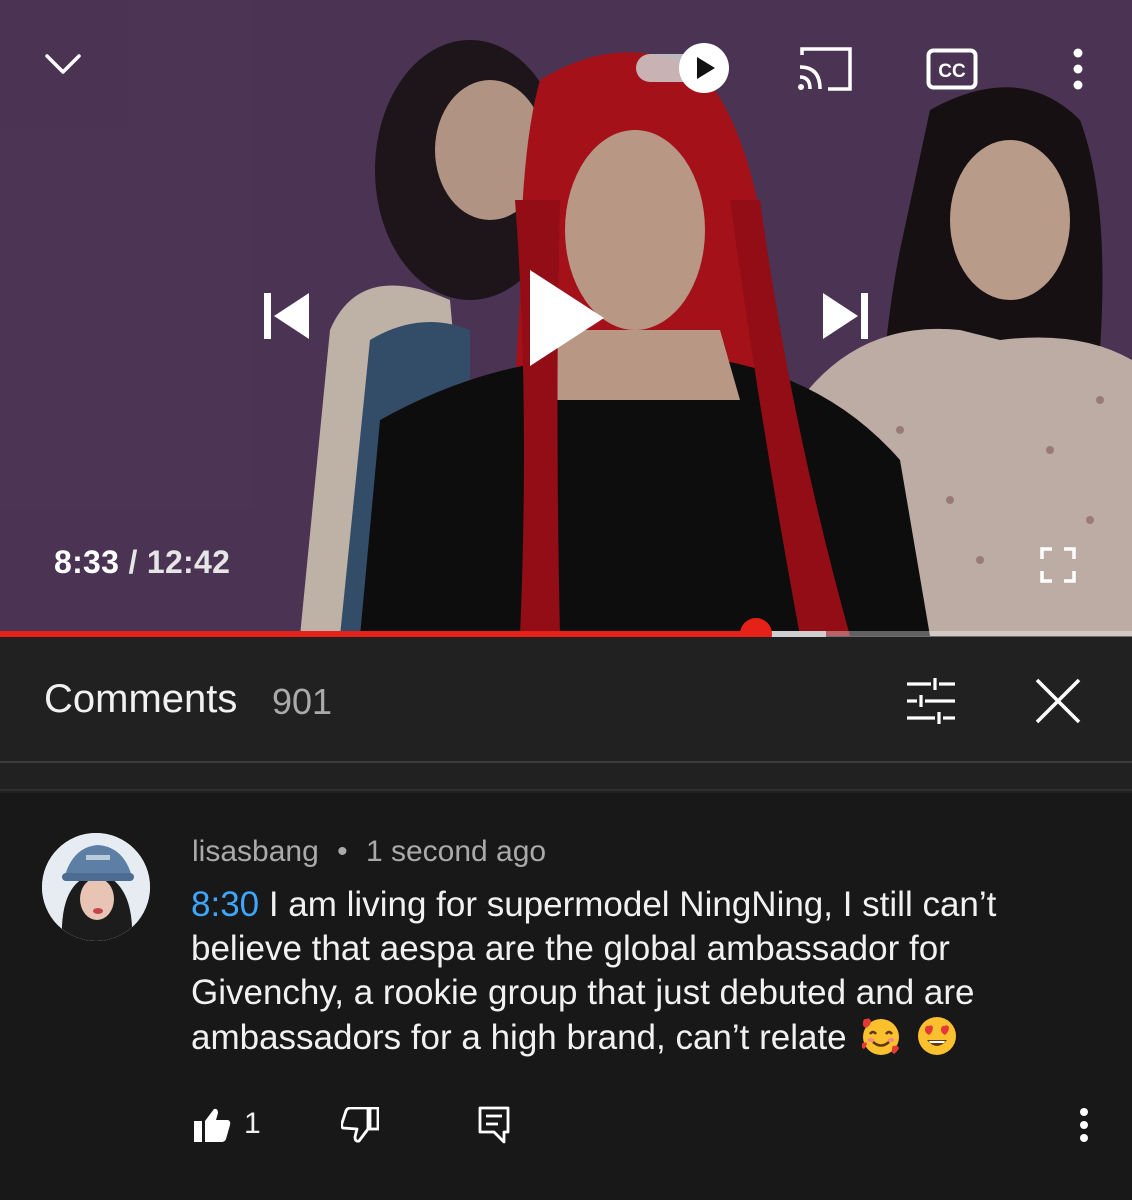 This screenshot has width=1132, height=1200. I want to click on header-divider, so click(566, 778).